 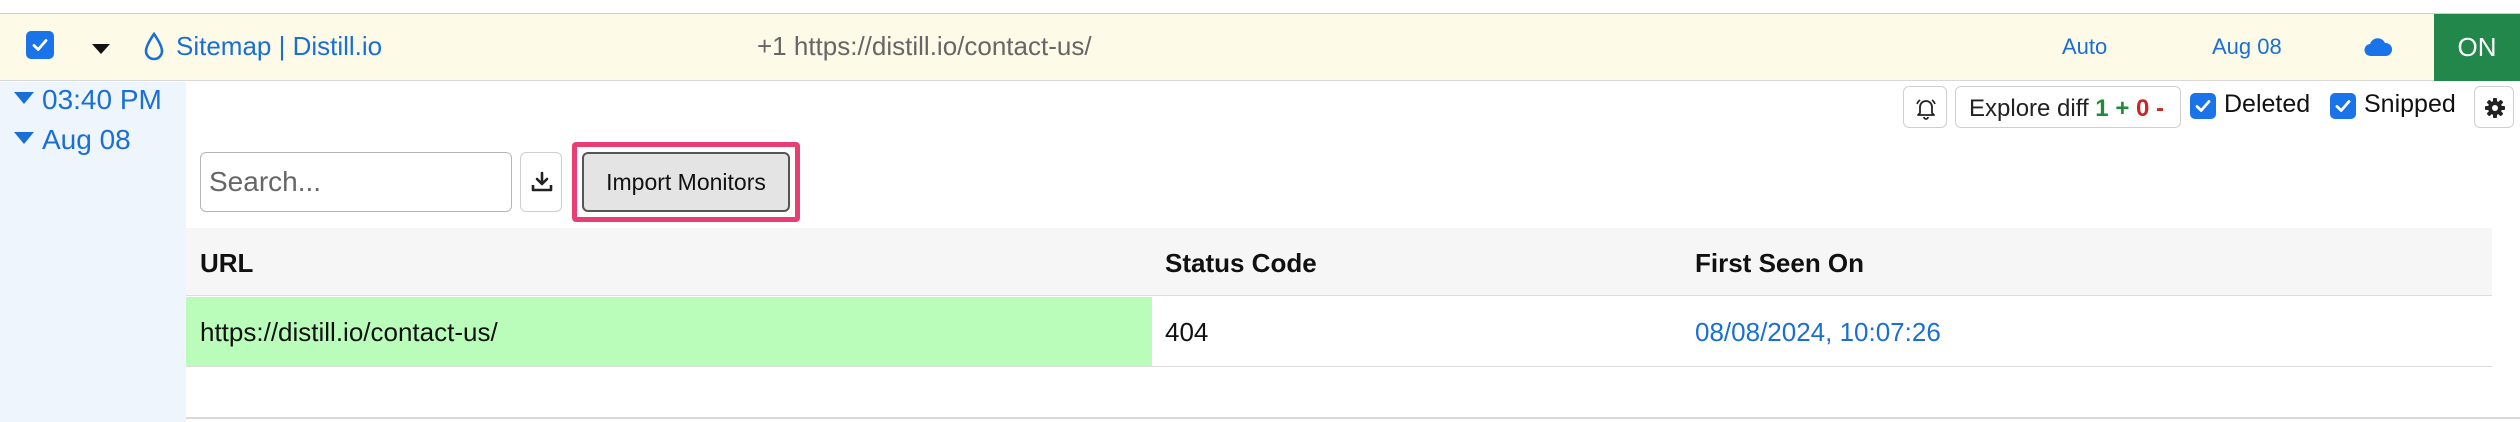 I want to click on column-header-status-code: Status Code, so click(x=1241, y=263).